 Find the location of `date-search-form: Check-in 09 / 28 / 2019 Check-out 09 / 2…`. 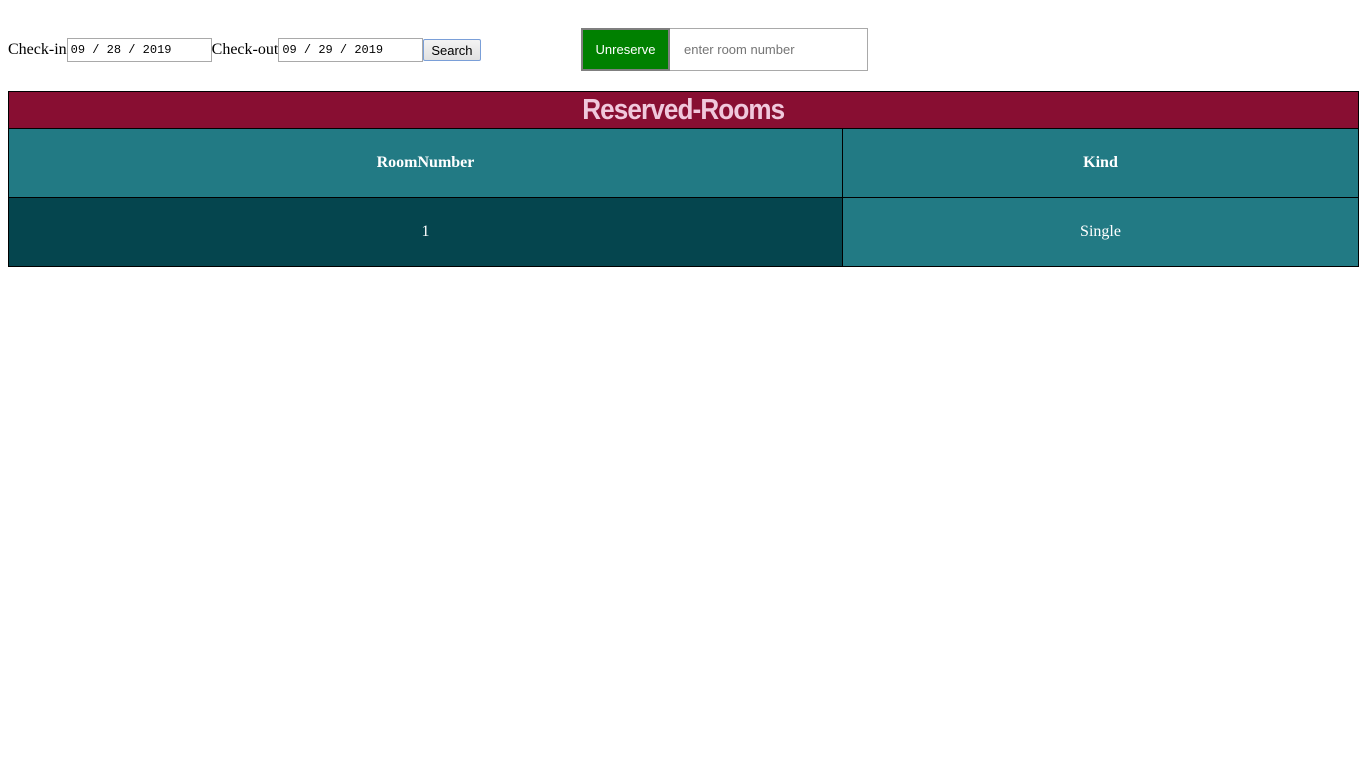

date-search-form: Check-in 09 / 28 / 2019 Check-out 09 / 2… is located at coordinates (244, 50).